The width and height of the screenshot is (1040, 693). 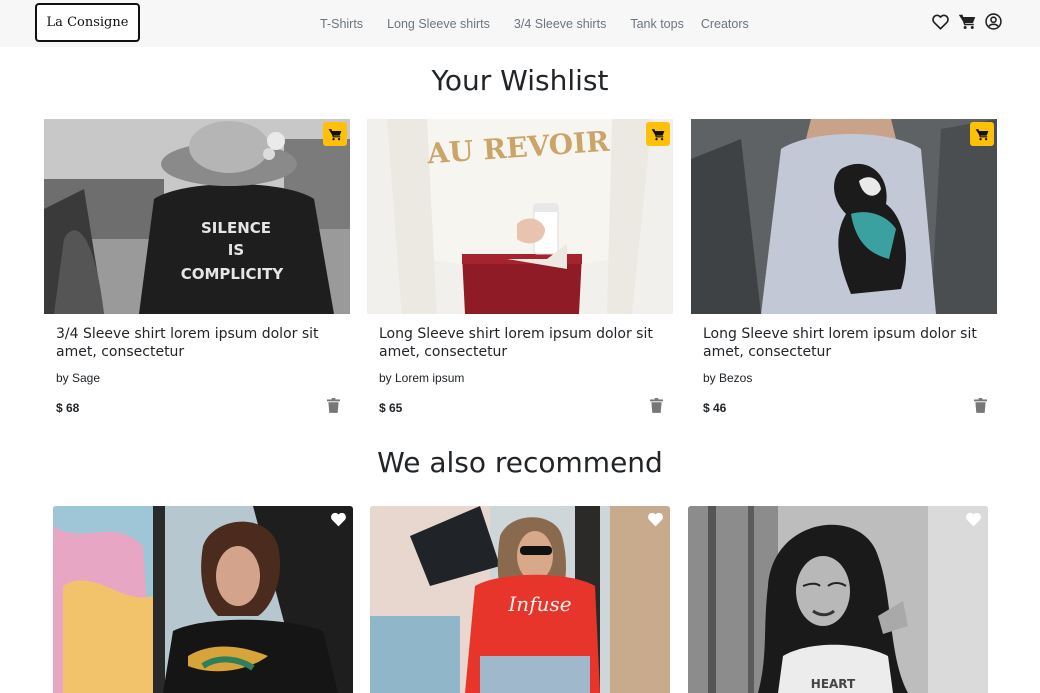 I want to click on product-price: $ 68, so click(x=68, y=408).